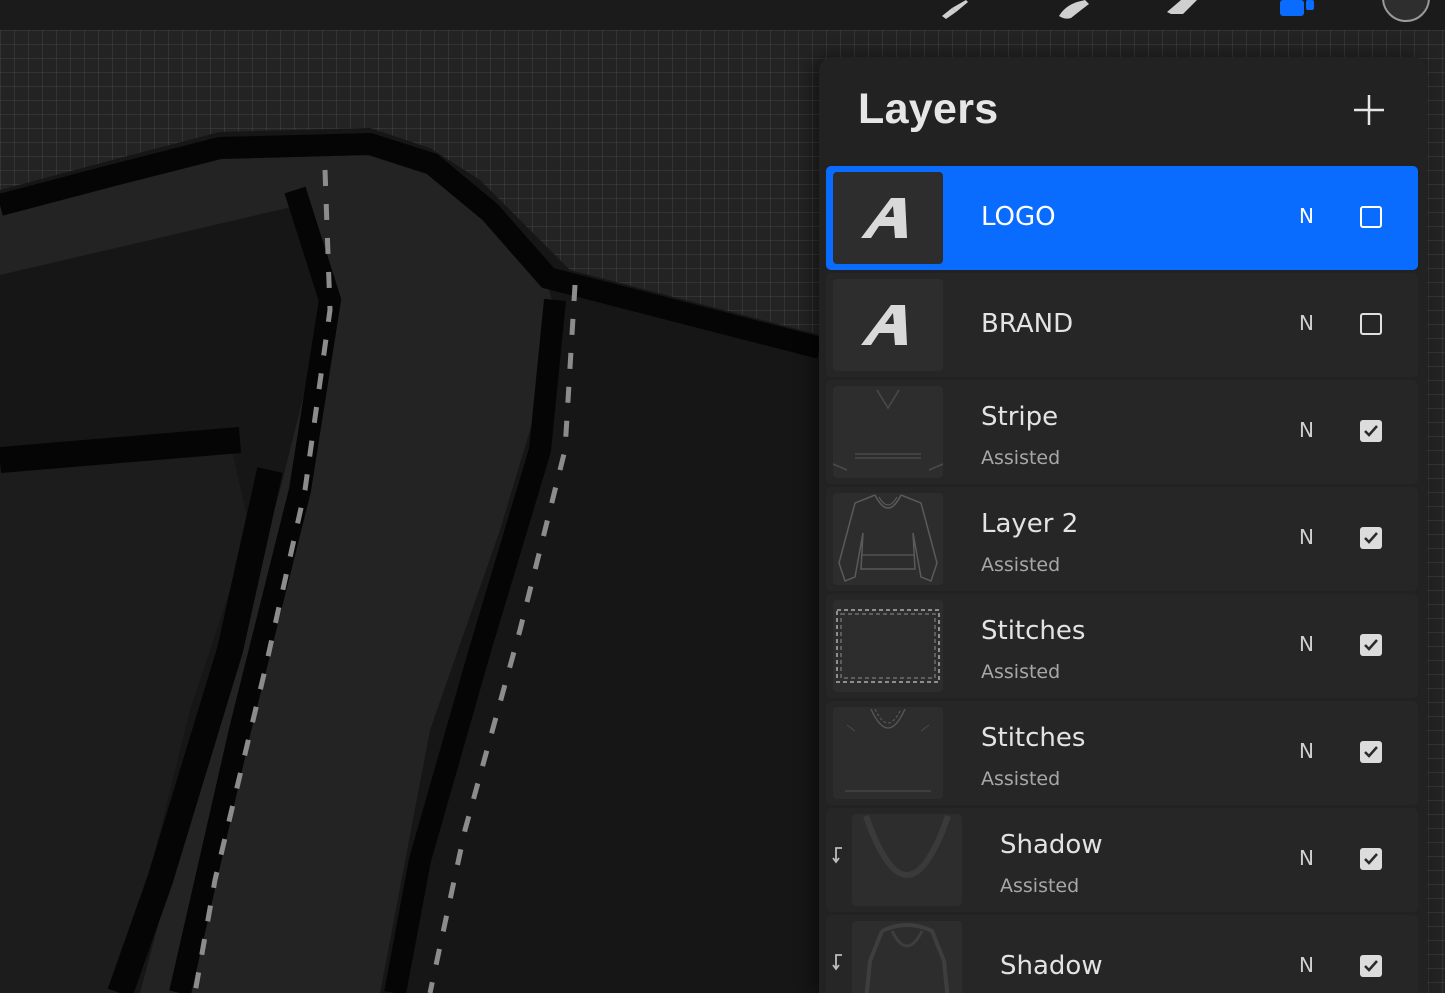 This screenshot has height=993, width=1445. I want to click on layer-row-shadow: Shadow Assisted N, so click(1122, 860).